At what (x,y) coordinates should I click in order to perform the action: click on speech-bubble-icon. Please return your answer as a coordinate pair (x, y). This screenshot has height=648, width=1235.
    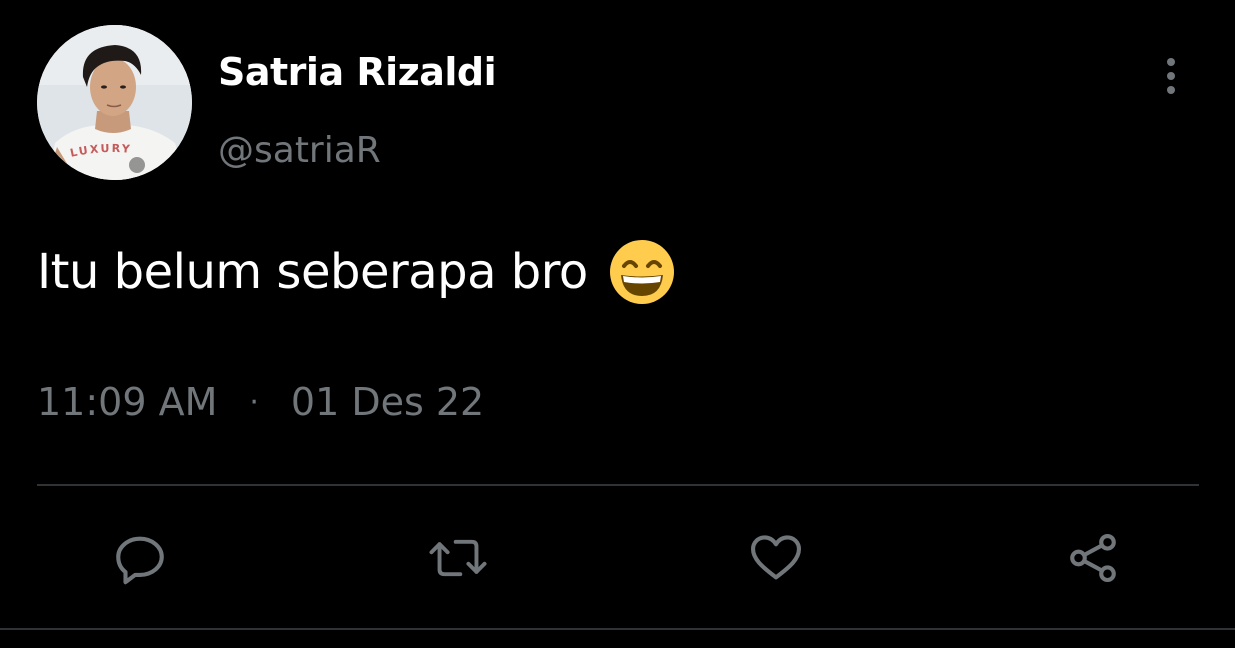
    Looking at the image, I should click on (140, 560).